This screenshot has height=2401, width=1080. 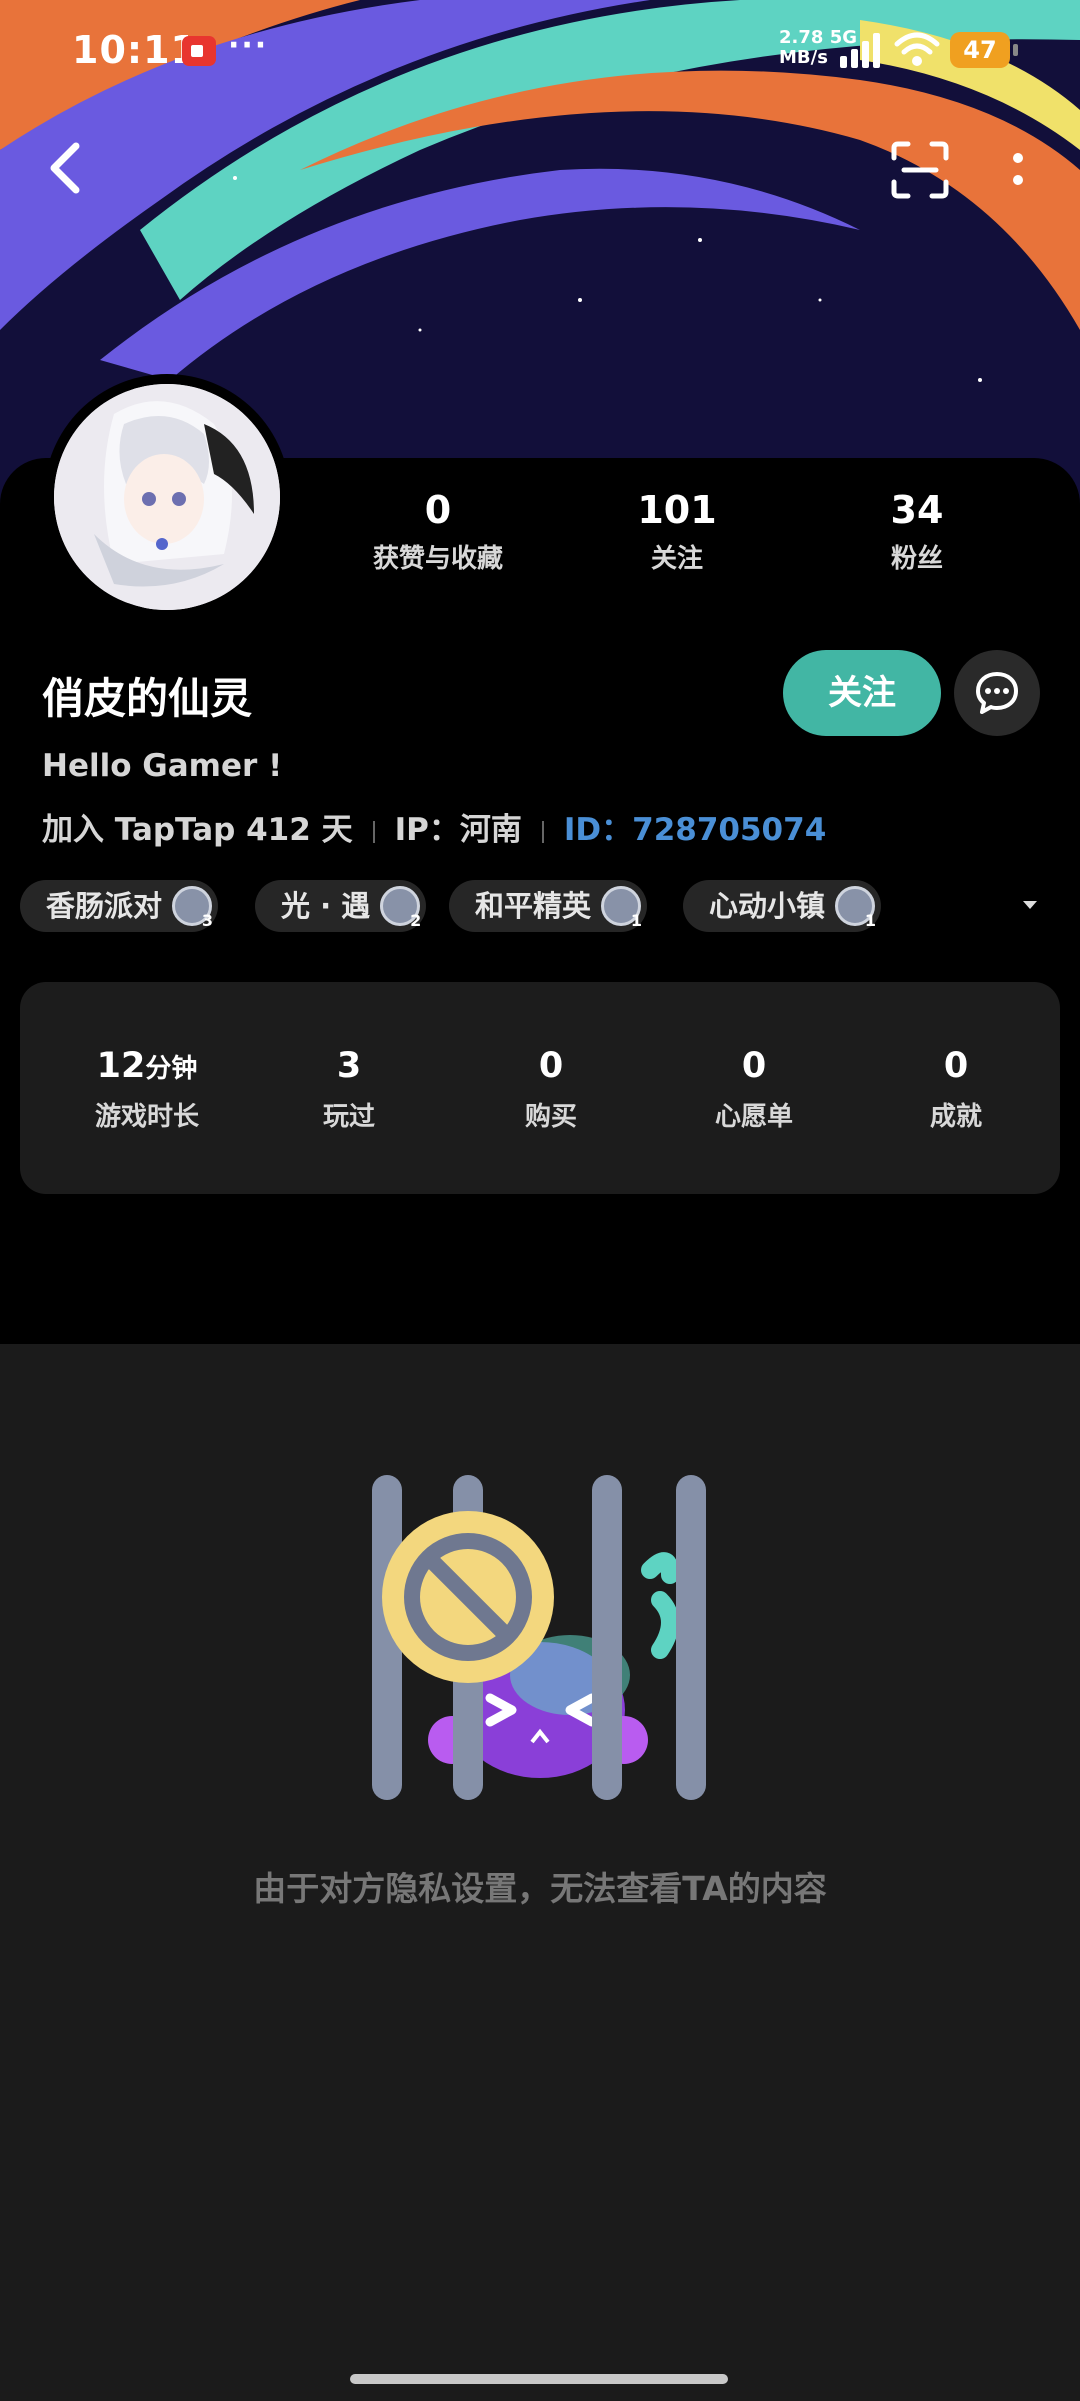 I want to click on chat-bubble-icon, so click(x=997, y=693).